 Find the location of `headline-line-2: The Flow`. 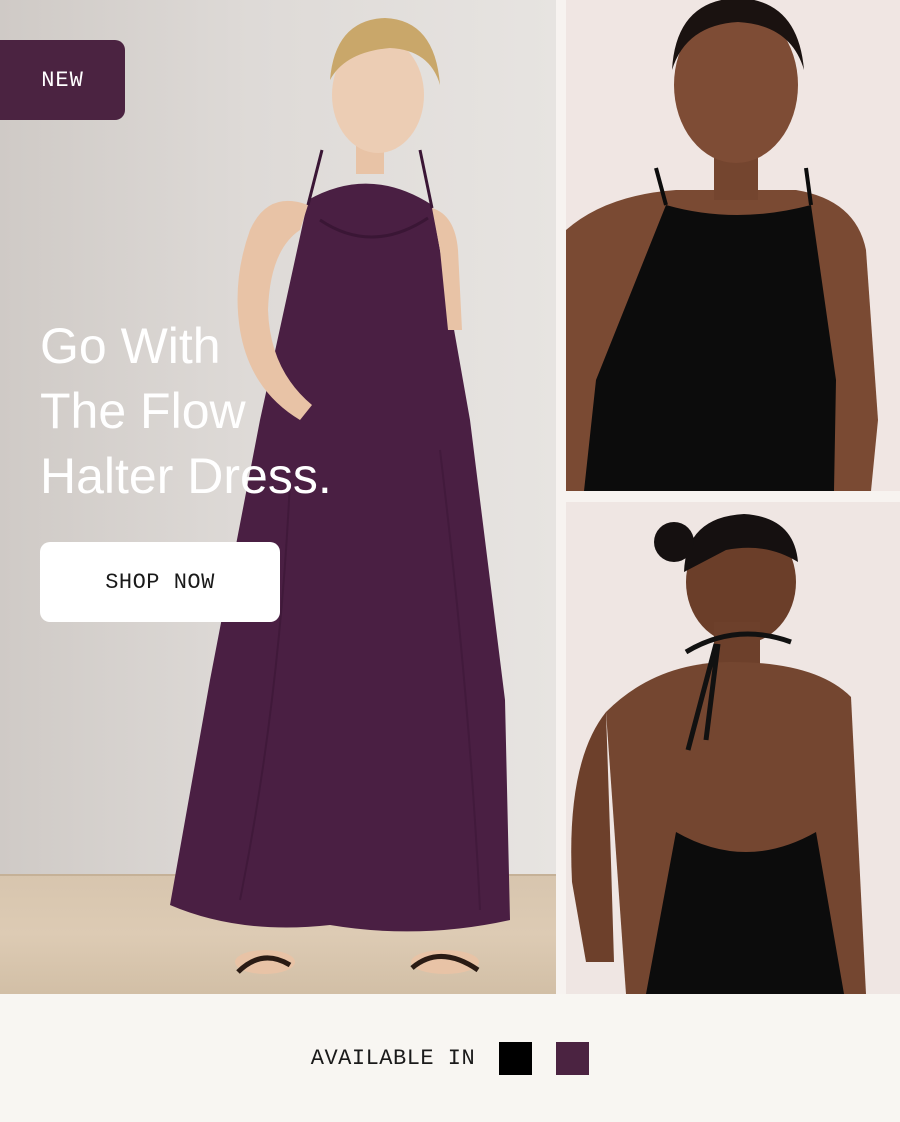

headline-line-2: The Flow is located at coordinates (143, 411).